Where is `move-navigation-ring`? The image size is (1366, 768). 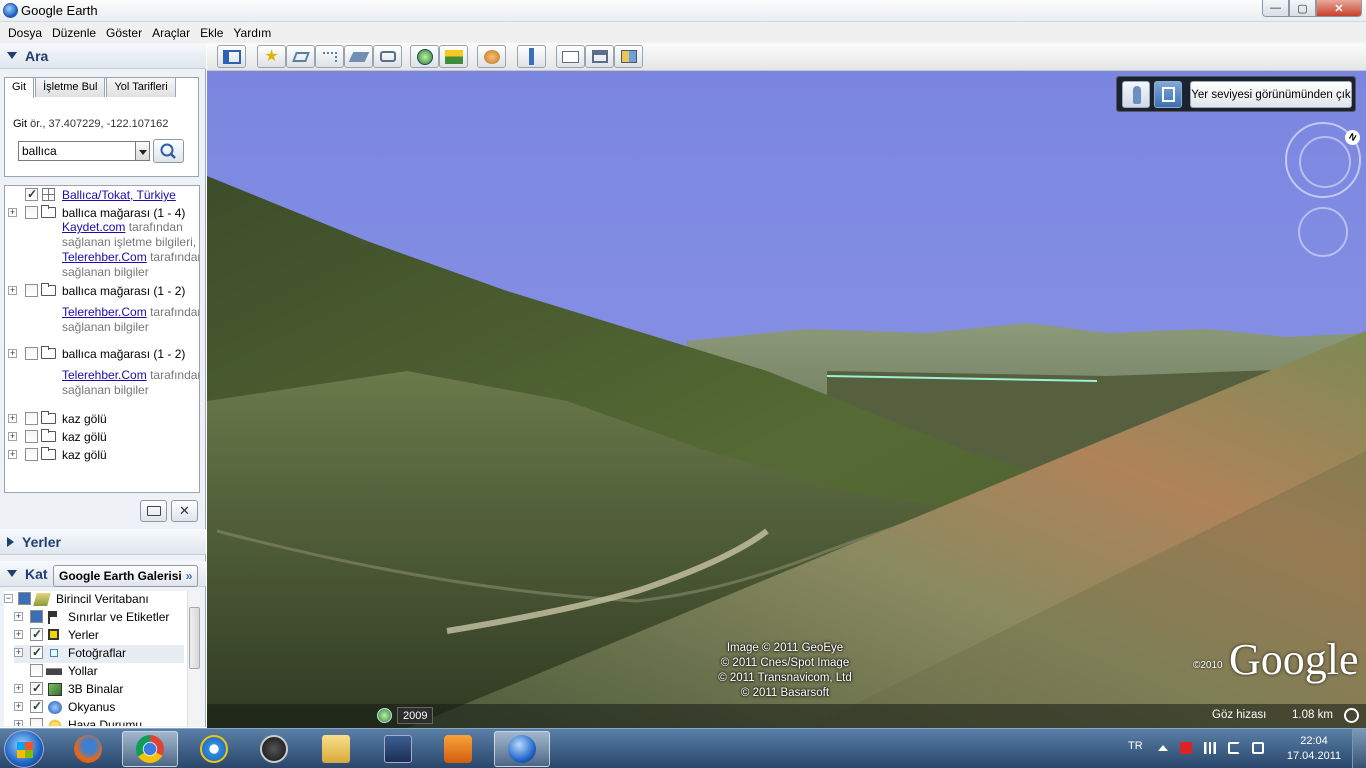
move-navigation-ring is located at coordinates (1323, 232).